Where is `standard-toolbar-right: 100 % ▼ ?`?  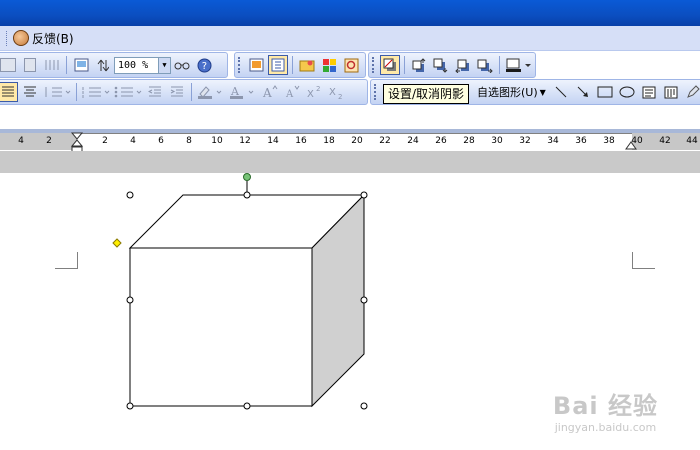 standard-toolbar-right: 100 % ▼ ? is located at coordinates (114, 65).